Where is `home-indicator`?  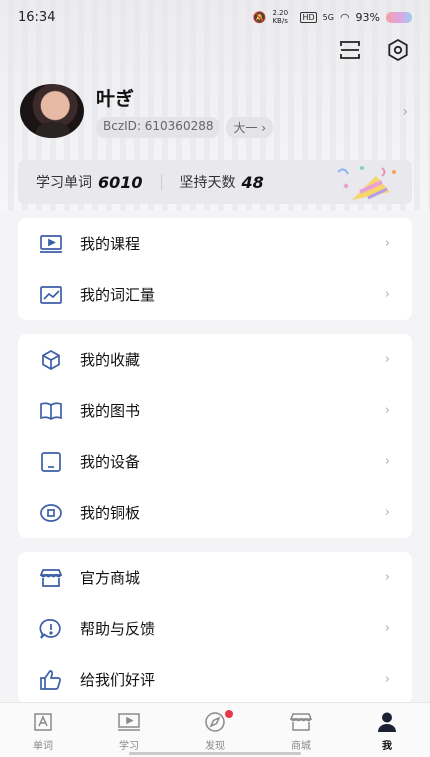
home-indicator is located at coordinates (215, 753).